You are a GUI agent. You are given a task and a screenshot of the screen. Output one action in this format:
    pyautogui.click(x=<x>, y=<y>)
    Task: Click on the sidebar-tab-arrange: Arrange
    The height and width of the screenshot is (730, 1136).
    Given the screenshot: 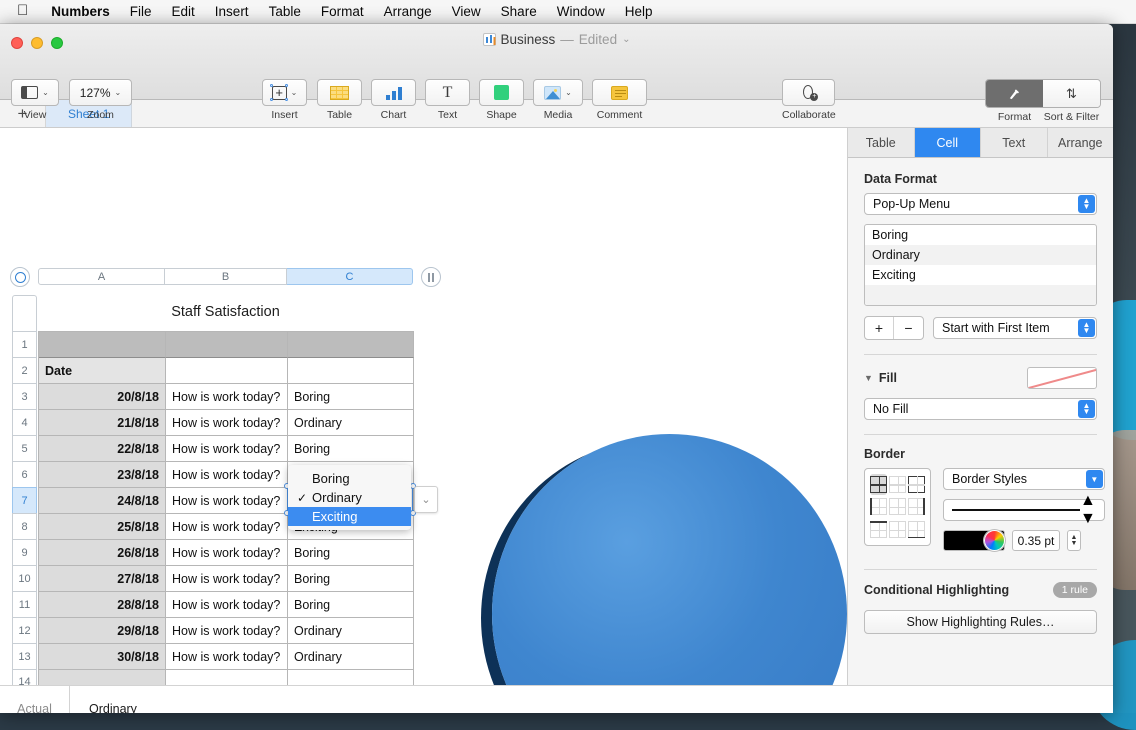 What is the action you would take?
    pyautogui.click(x=1081, y=142)
    